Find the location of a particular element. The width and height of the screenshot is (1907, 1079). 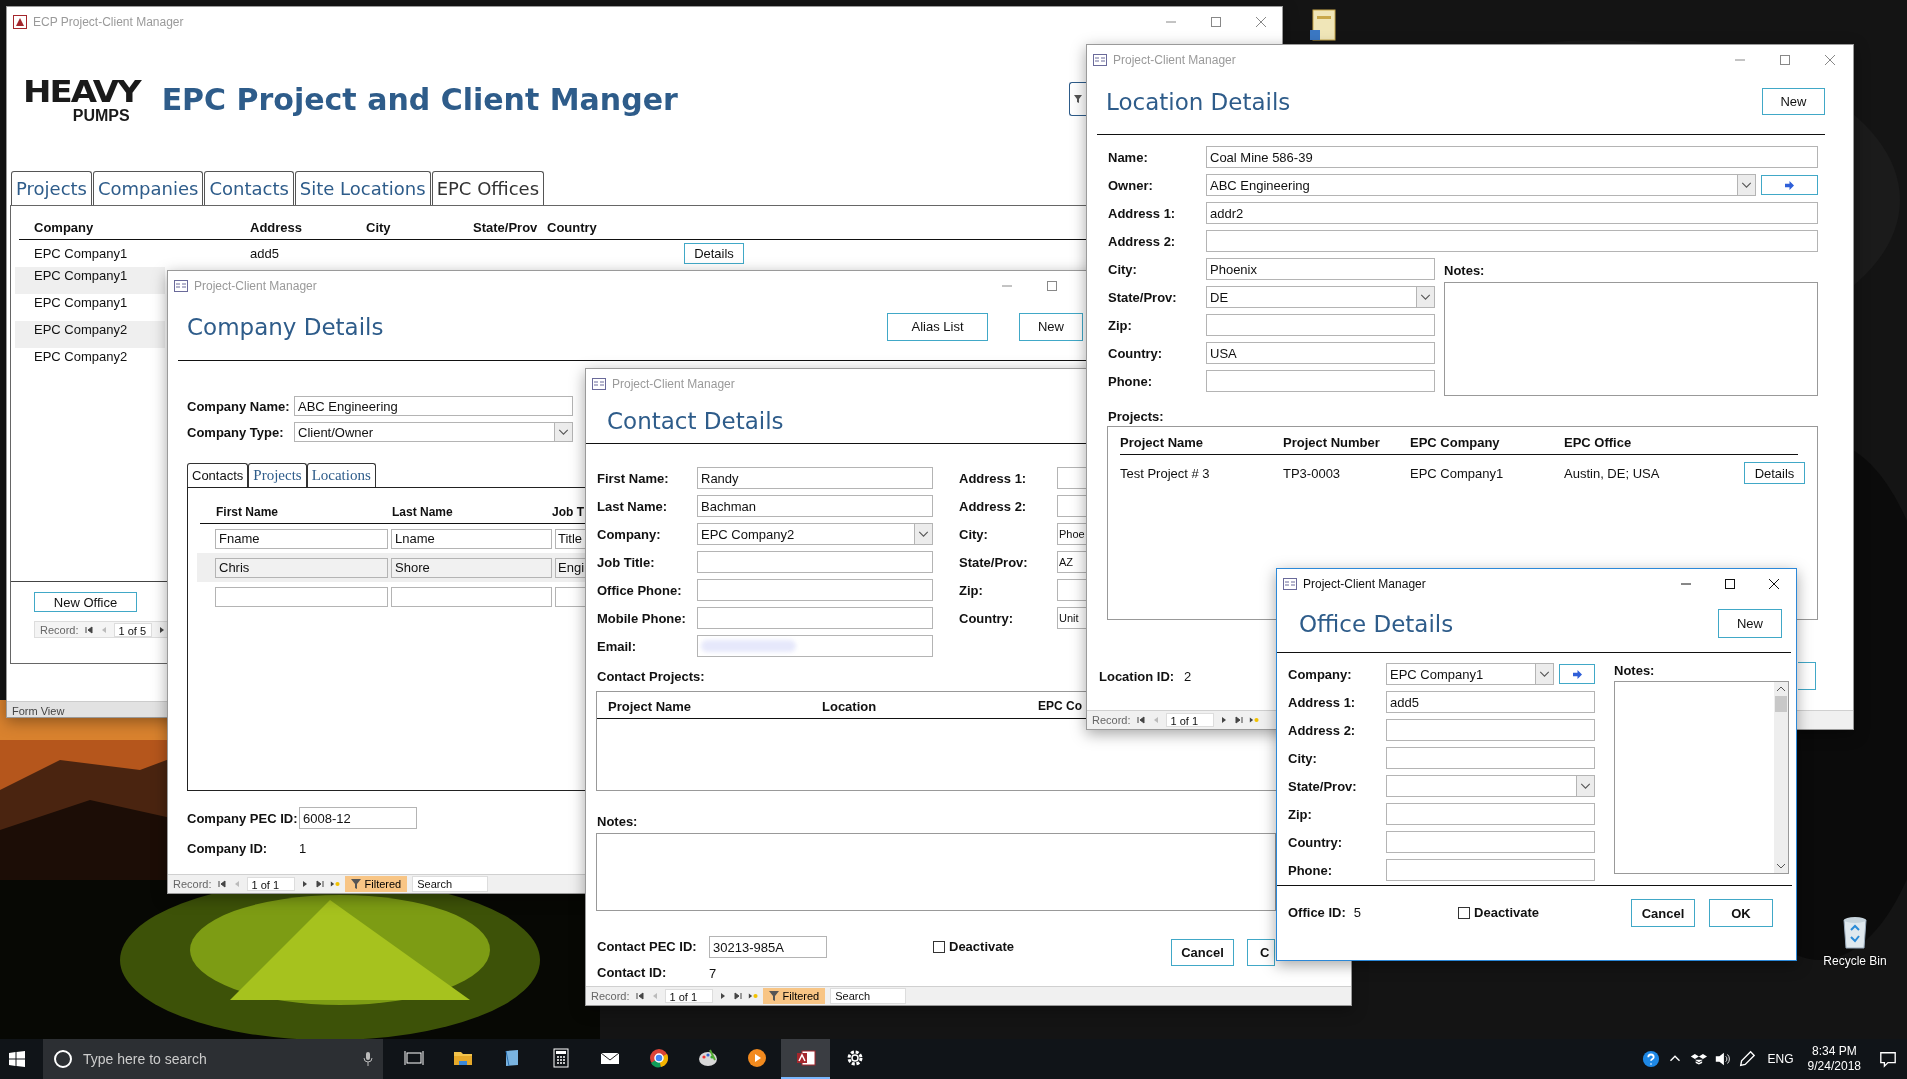

window-title: Project-Client Manager is located at coordinates (1174, 60).